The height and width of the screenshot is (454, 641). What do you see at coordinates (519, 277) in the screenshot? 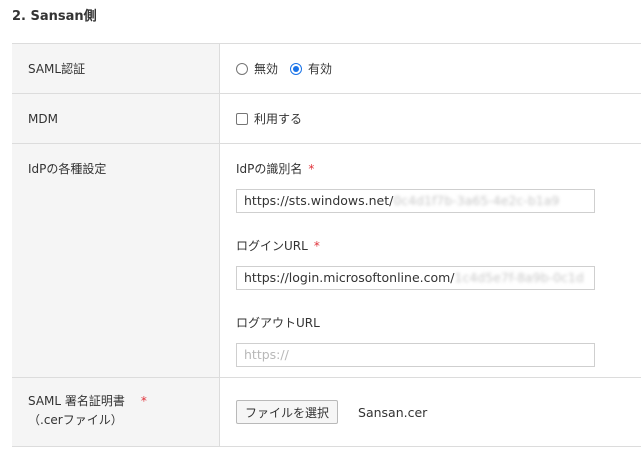
I see `login-url-obscured: 1c4d5e7f-8a9b-0c1d` at bounding box center [519, 277].